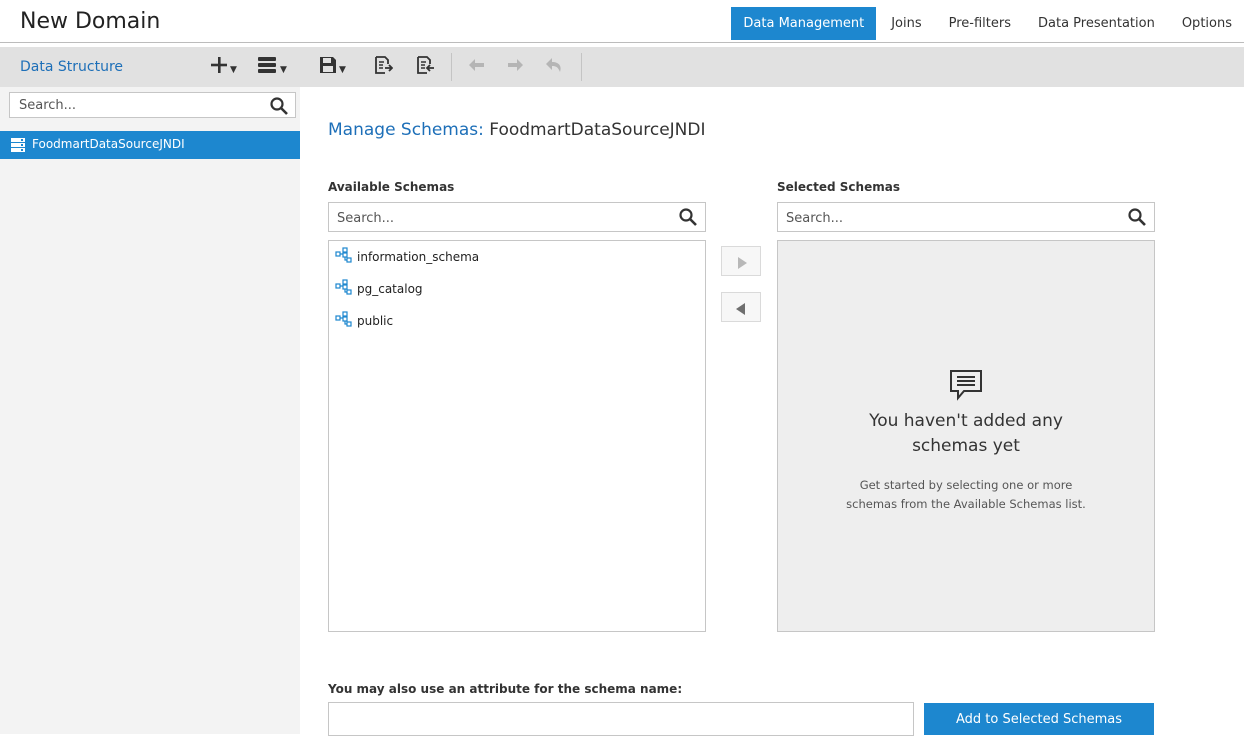 This screenshot has width=1244, height=736. I want to click on import-icon, so click(425, 67).